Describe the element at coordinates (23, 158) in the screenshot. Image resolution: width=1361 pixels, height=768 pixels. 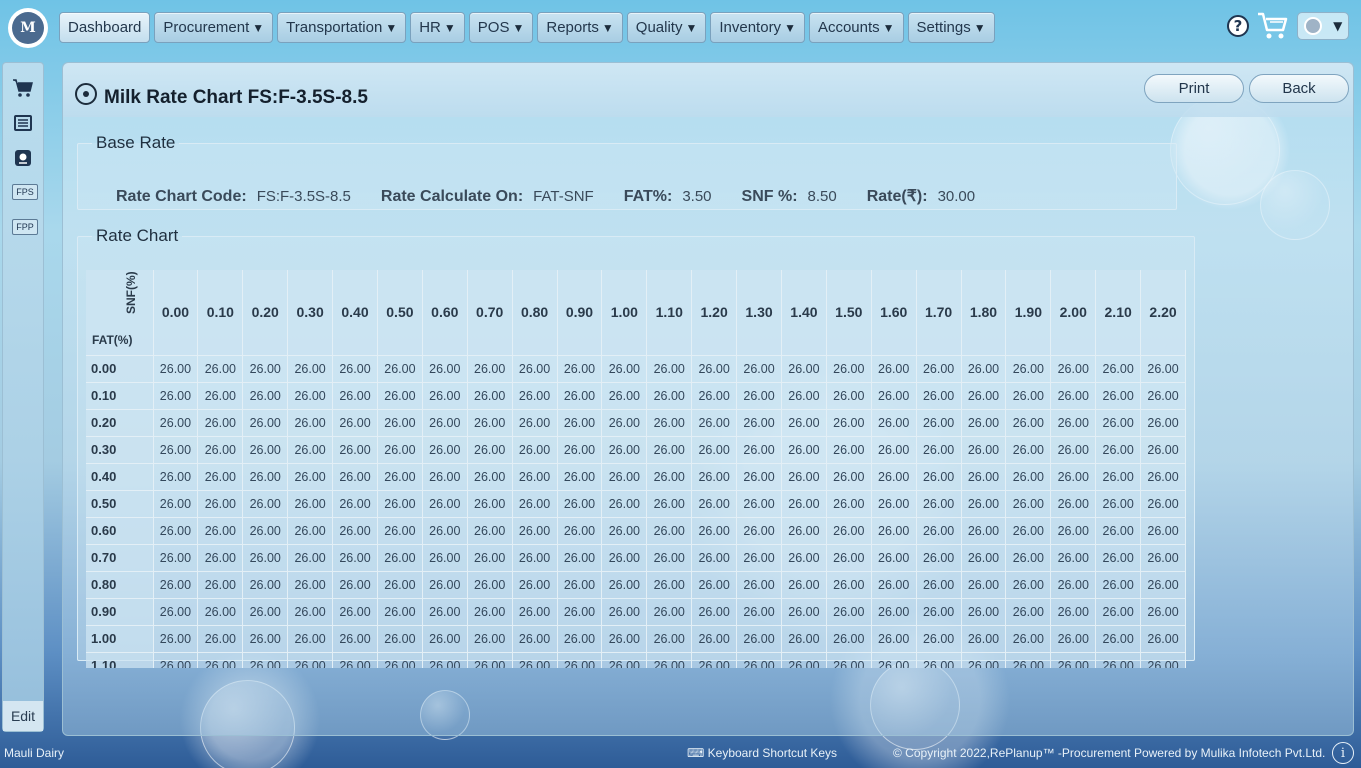
I see `stamp-icon` at that location.